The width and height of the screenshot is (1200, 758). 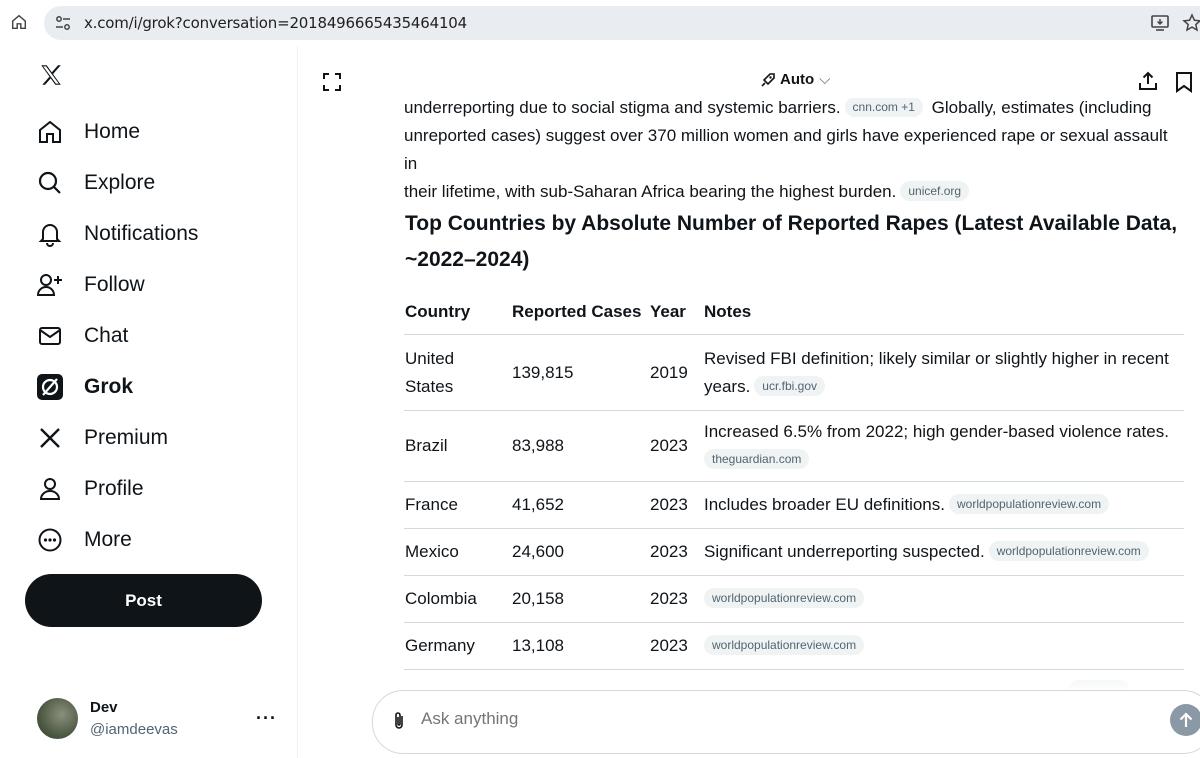 I want to click on bookmark-icon, so click(x=1184, y=82).